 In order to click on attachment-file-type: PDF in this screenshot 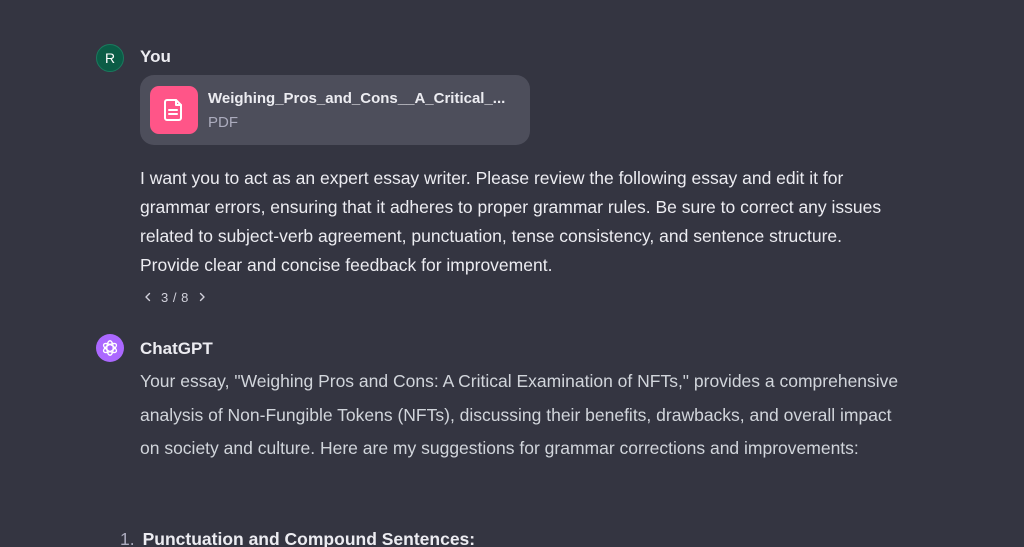, I will do `click(223, 122)`.